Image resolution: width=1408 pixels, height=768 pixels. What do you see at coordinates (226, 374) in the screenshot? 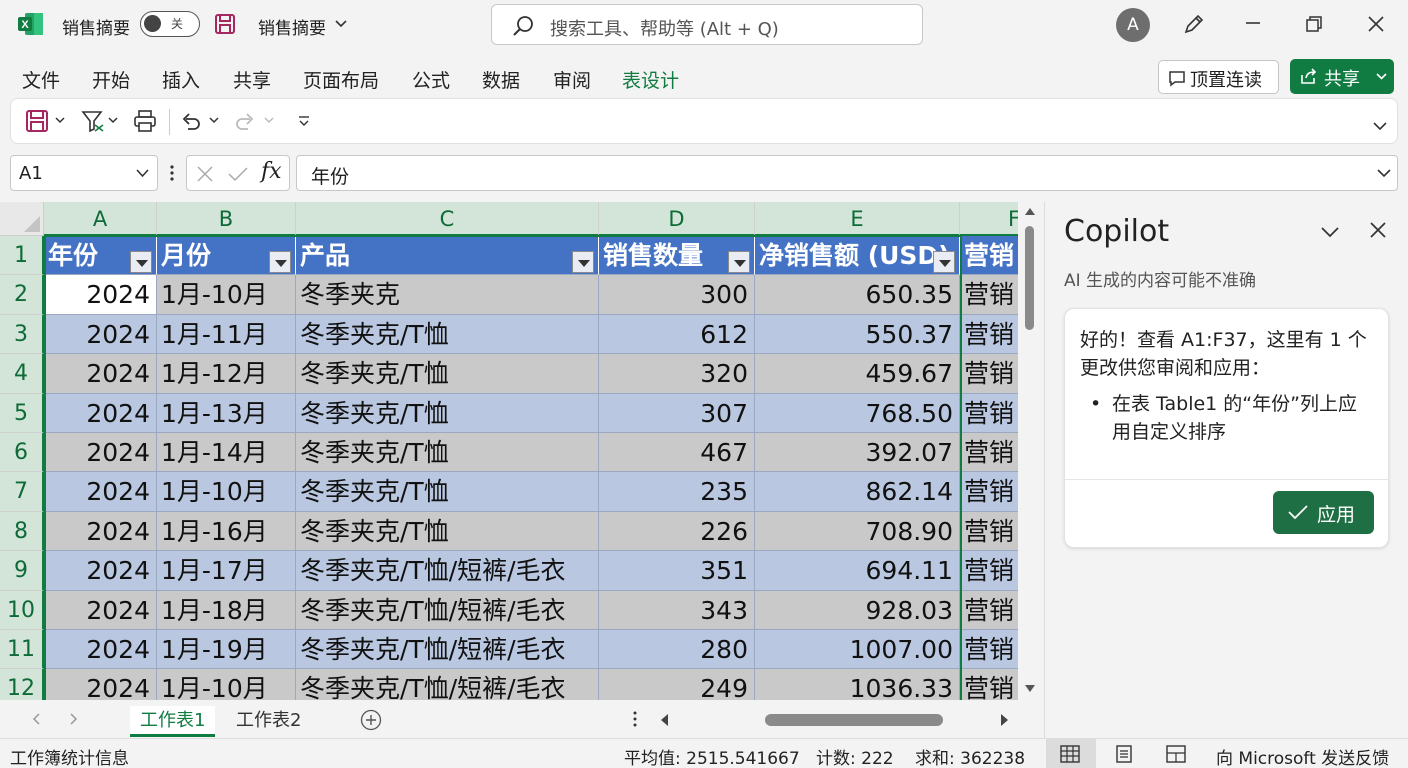
I see `table-cell: 1月-12月` at bounding box center [226, 374].